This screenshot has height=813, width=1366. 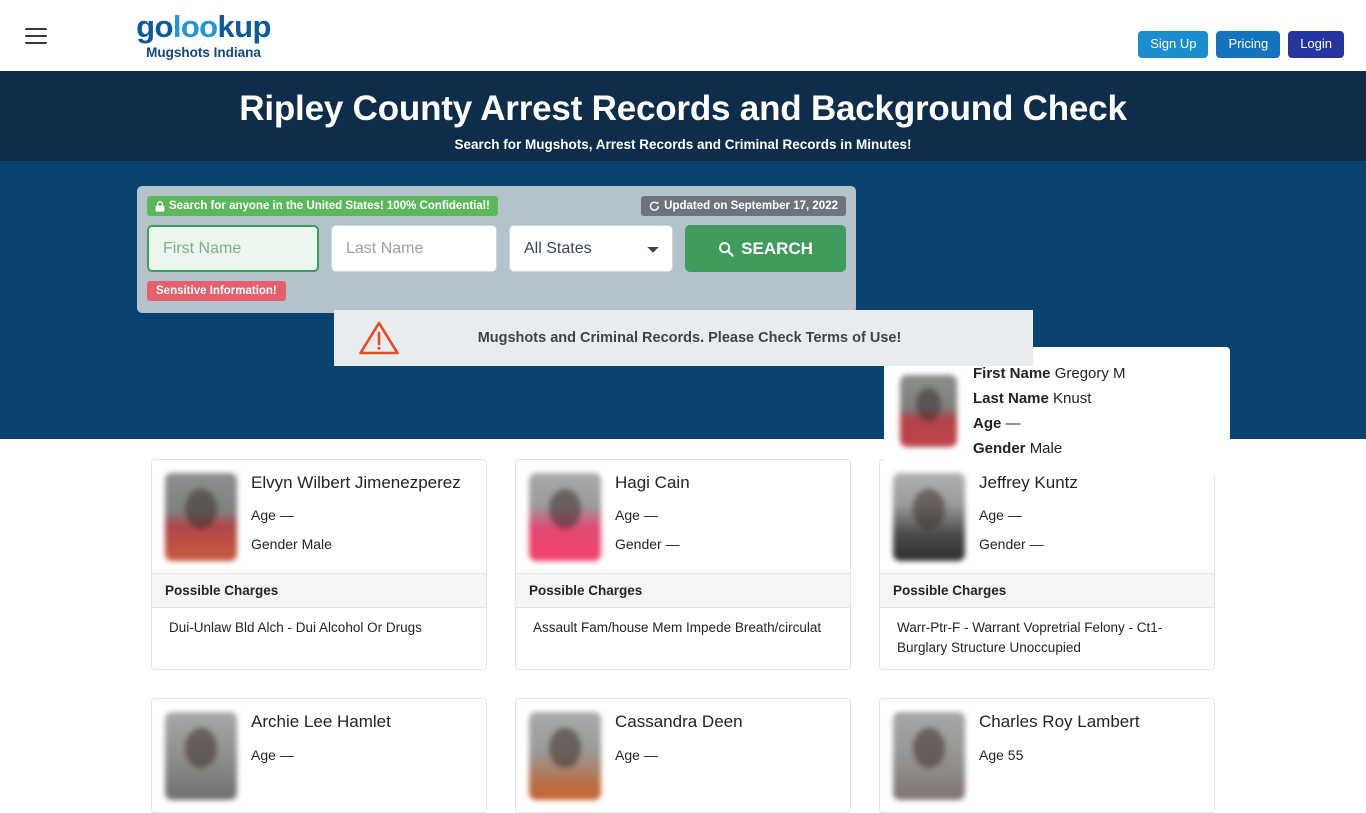 What do you see at coordinates (233, 248) in the screenshot?
I see `first-name-input` at bounding box center [233, 248].